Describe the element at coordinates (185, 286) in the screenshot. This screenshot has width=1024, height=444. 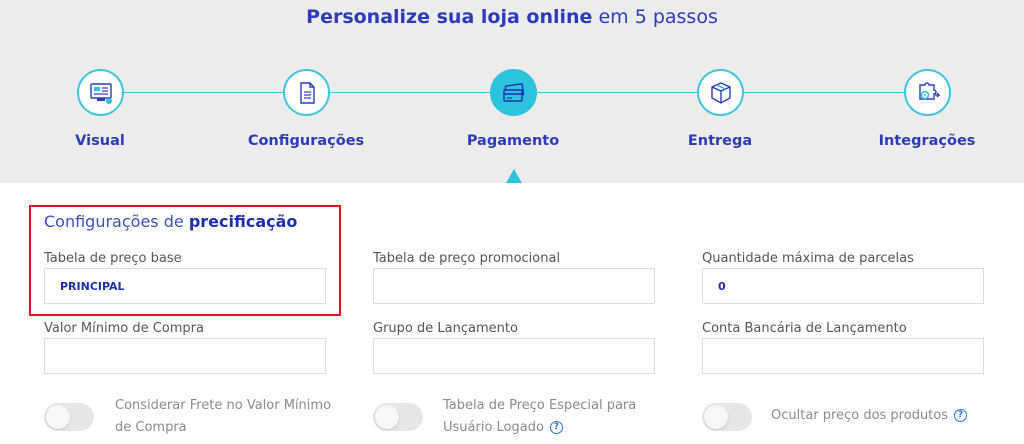
I see `tabela-base-input: PRINCIPAL` at that location.